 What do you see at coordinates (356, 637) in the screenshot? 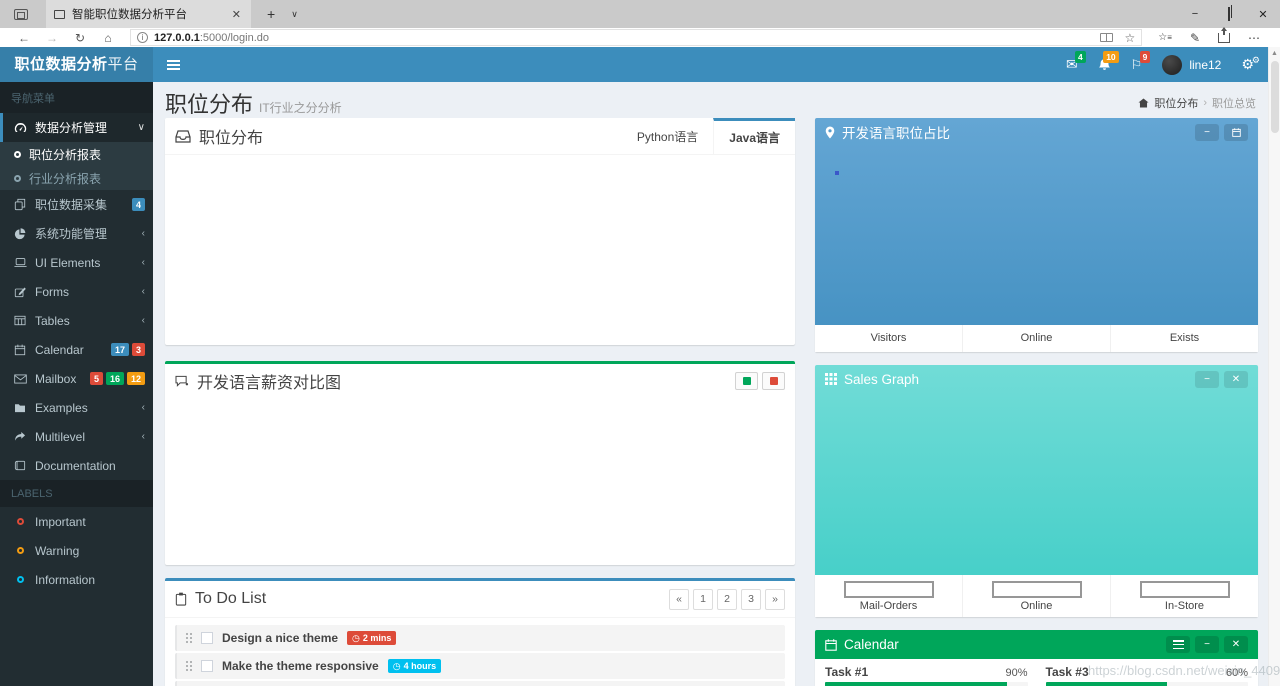
I see `clock-icon: ◷` at bounding box center [356, 637].